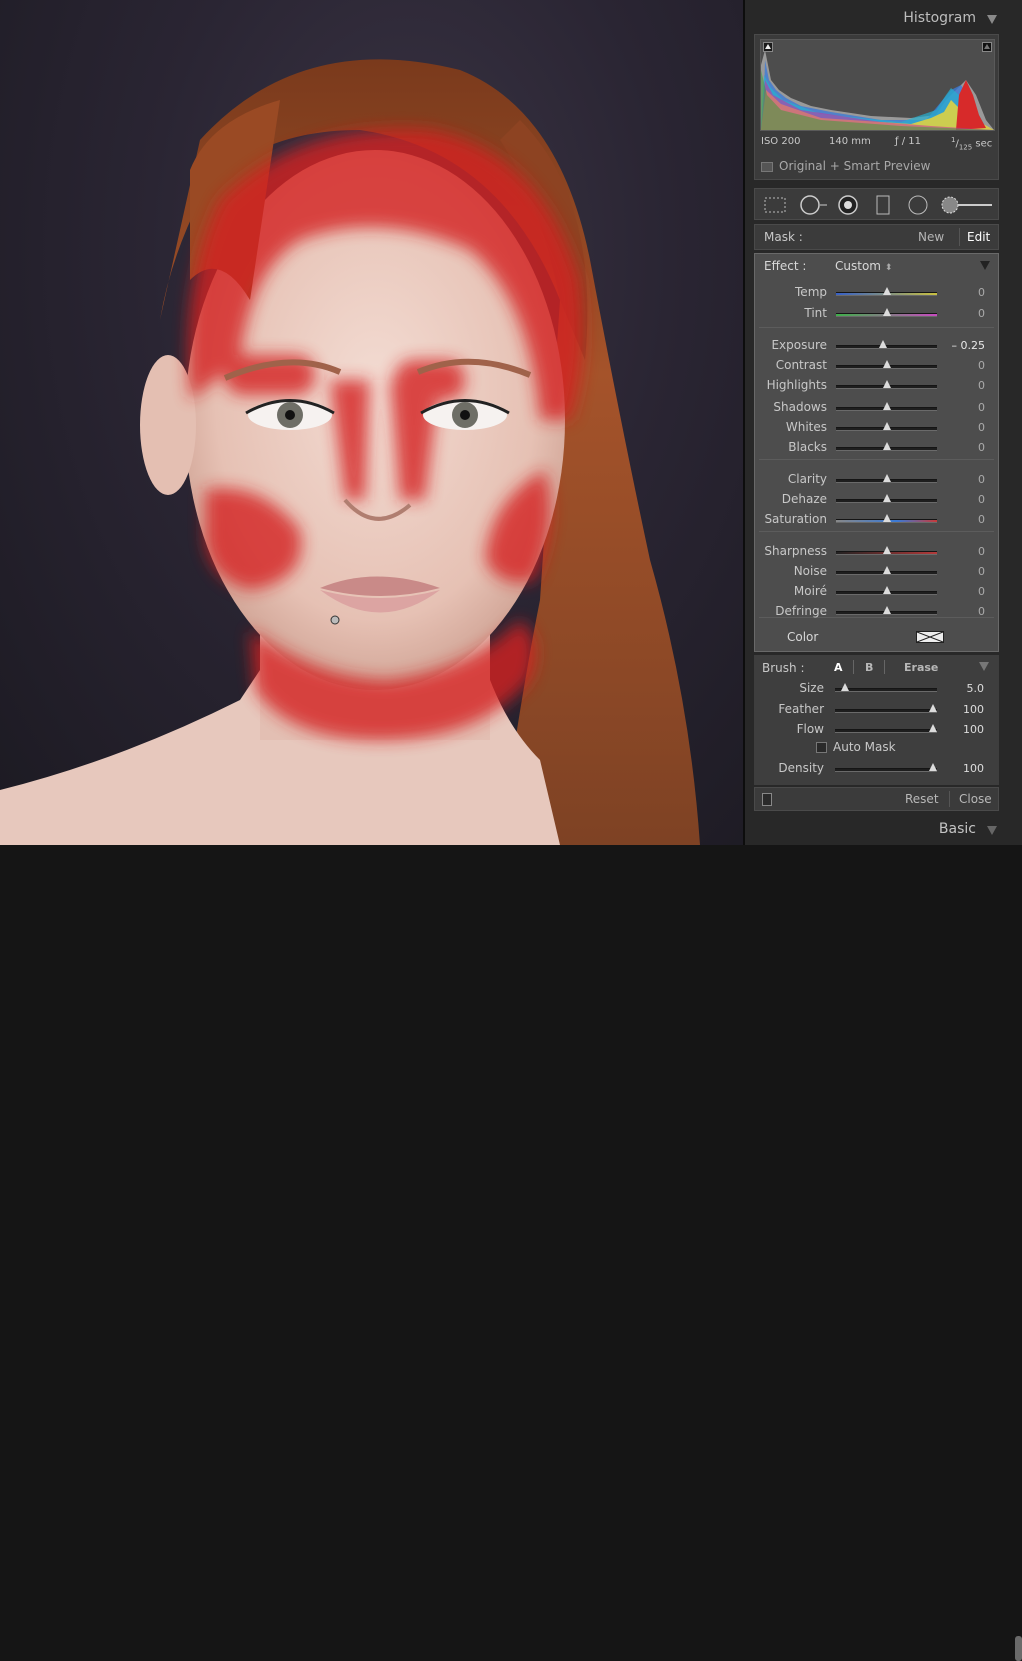 This screenshot has width=1022, height=1661. What do you see at coordinates (921, 667) in the screenshot?
I see `brush-tab-erase: Erase` at bounding box center [921, 667].